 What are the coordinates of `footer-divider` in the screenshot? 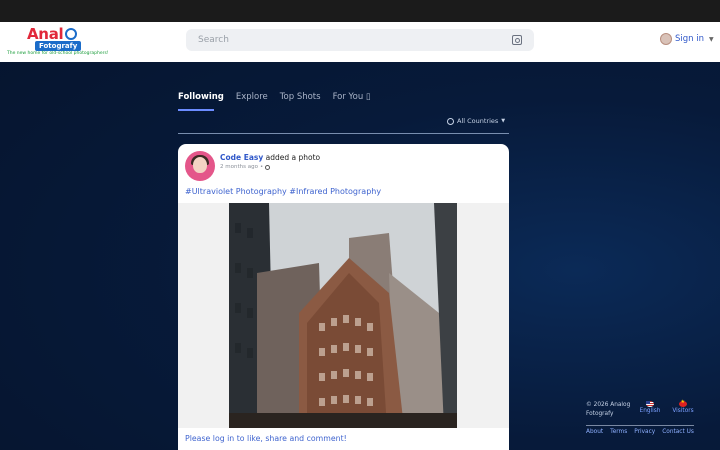 It's located at (640, 425).